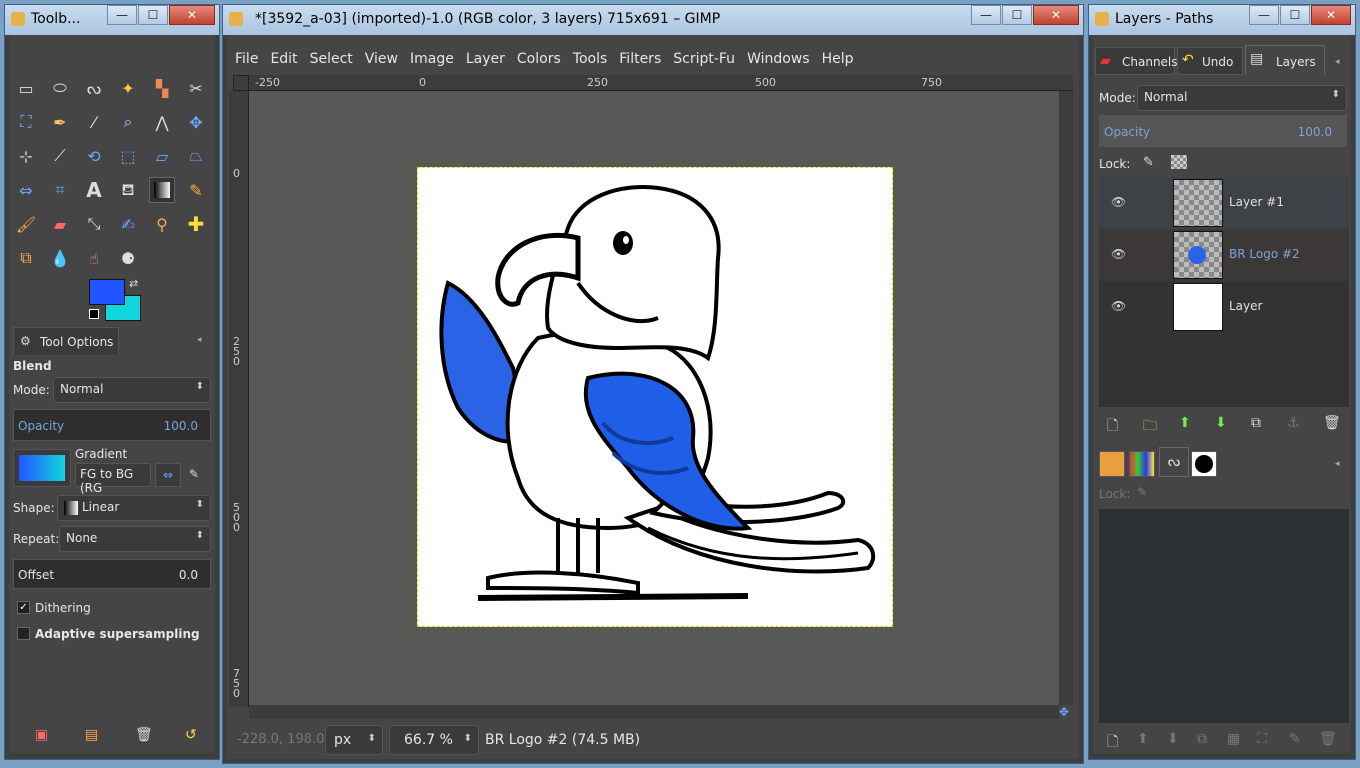  I want to click on toolbox-titlebar: Toolb... — ☐ ✕, so click(112, 20).